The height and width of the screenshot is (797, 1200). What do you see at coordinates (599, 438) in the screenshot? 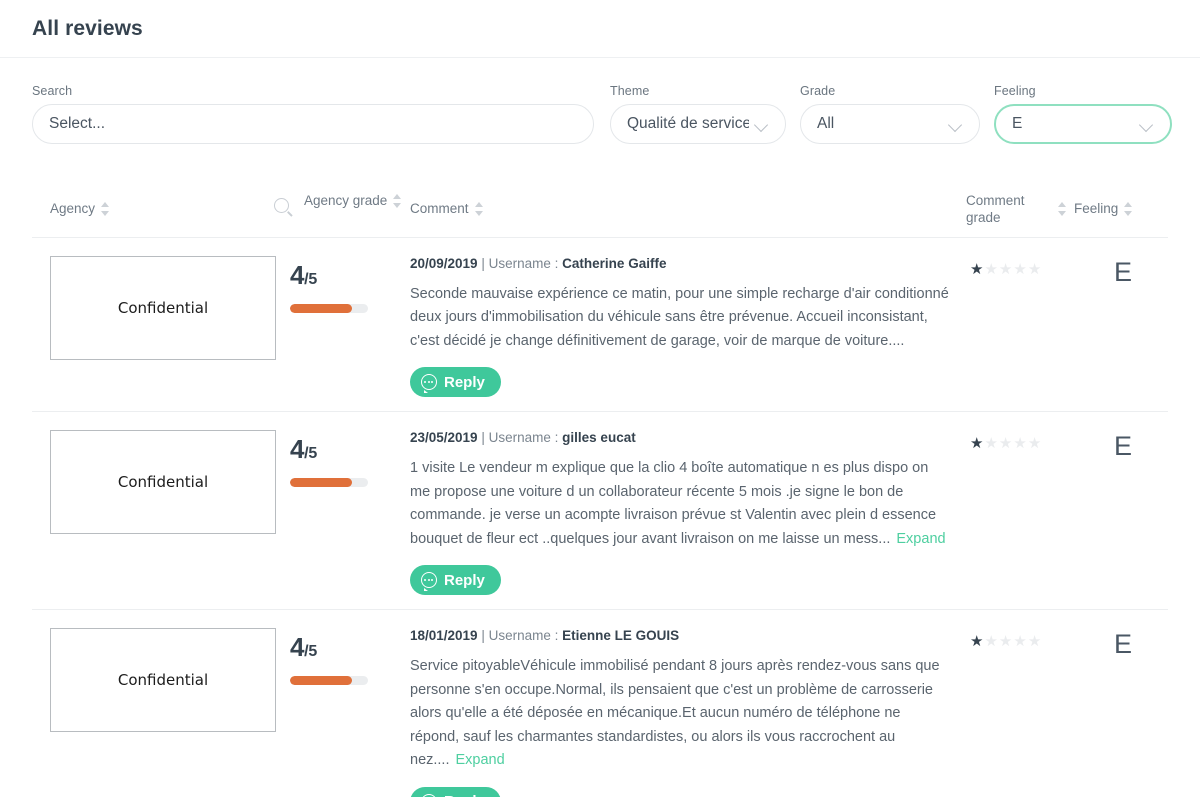
I see `comment-username: gilles eucat` at bounding box center [599, 438].